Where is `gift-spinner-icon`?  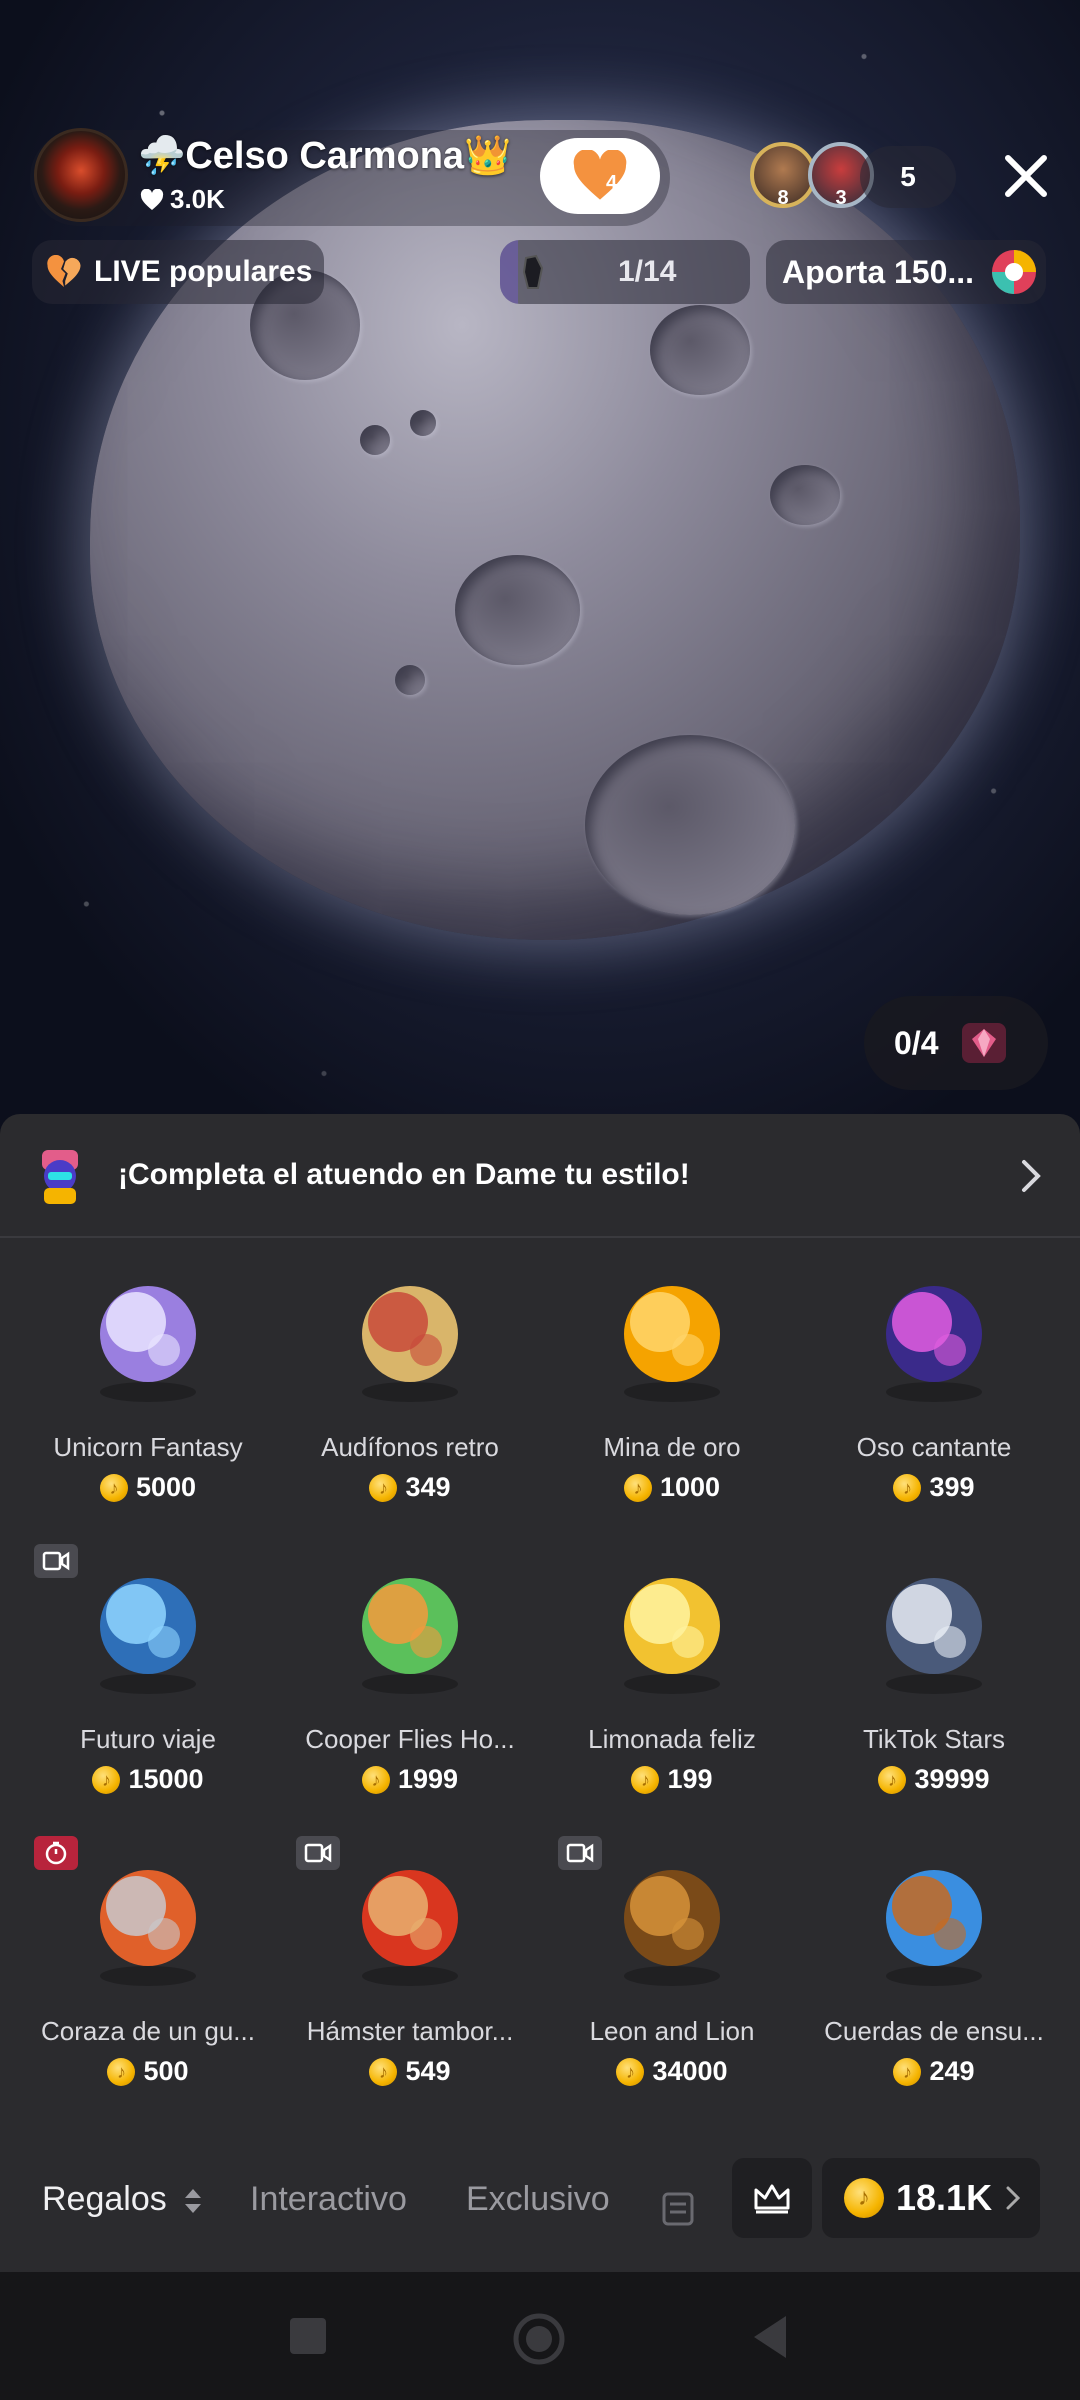 gift-spinner-icon is located at coordinates (1014, 272).